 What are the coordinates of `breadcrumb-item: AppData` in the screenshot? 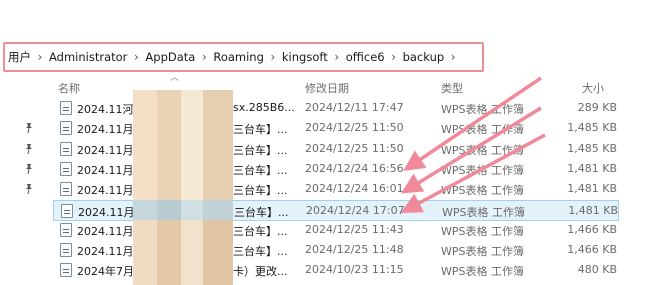 It's located at (170, 57).